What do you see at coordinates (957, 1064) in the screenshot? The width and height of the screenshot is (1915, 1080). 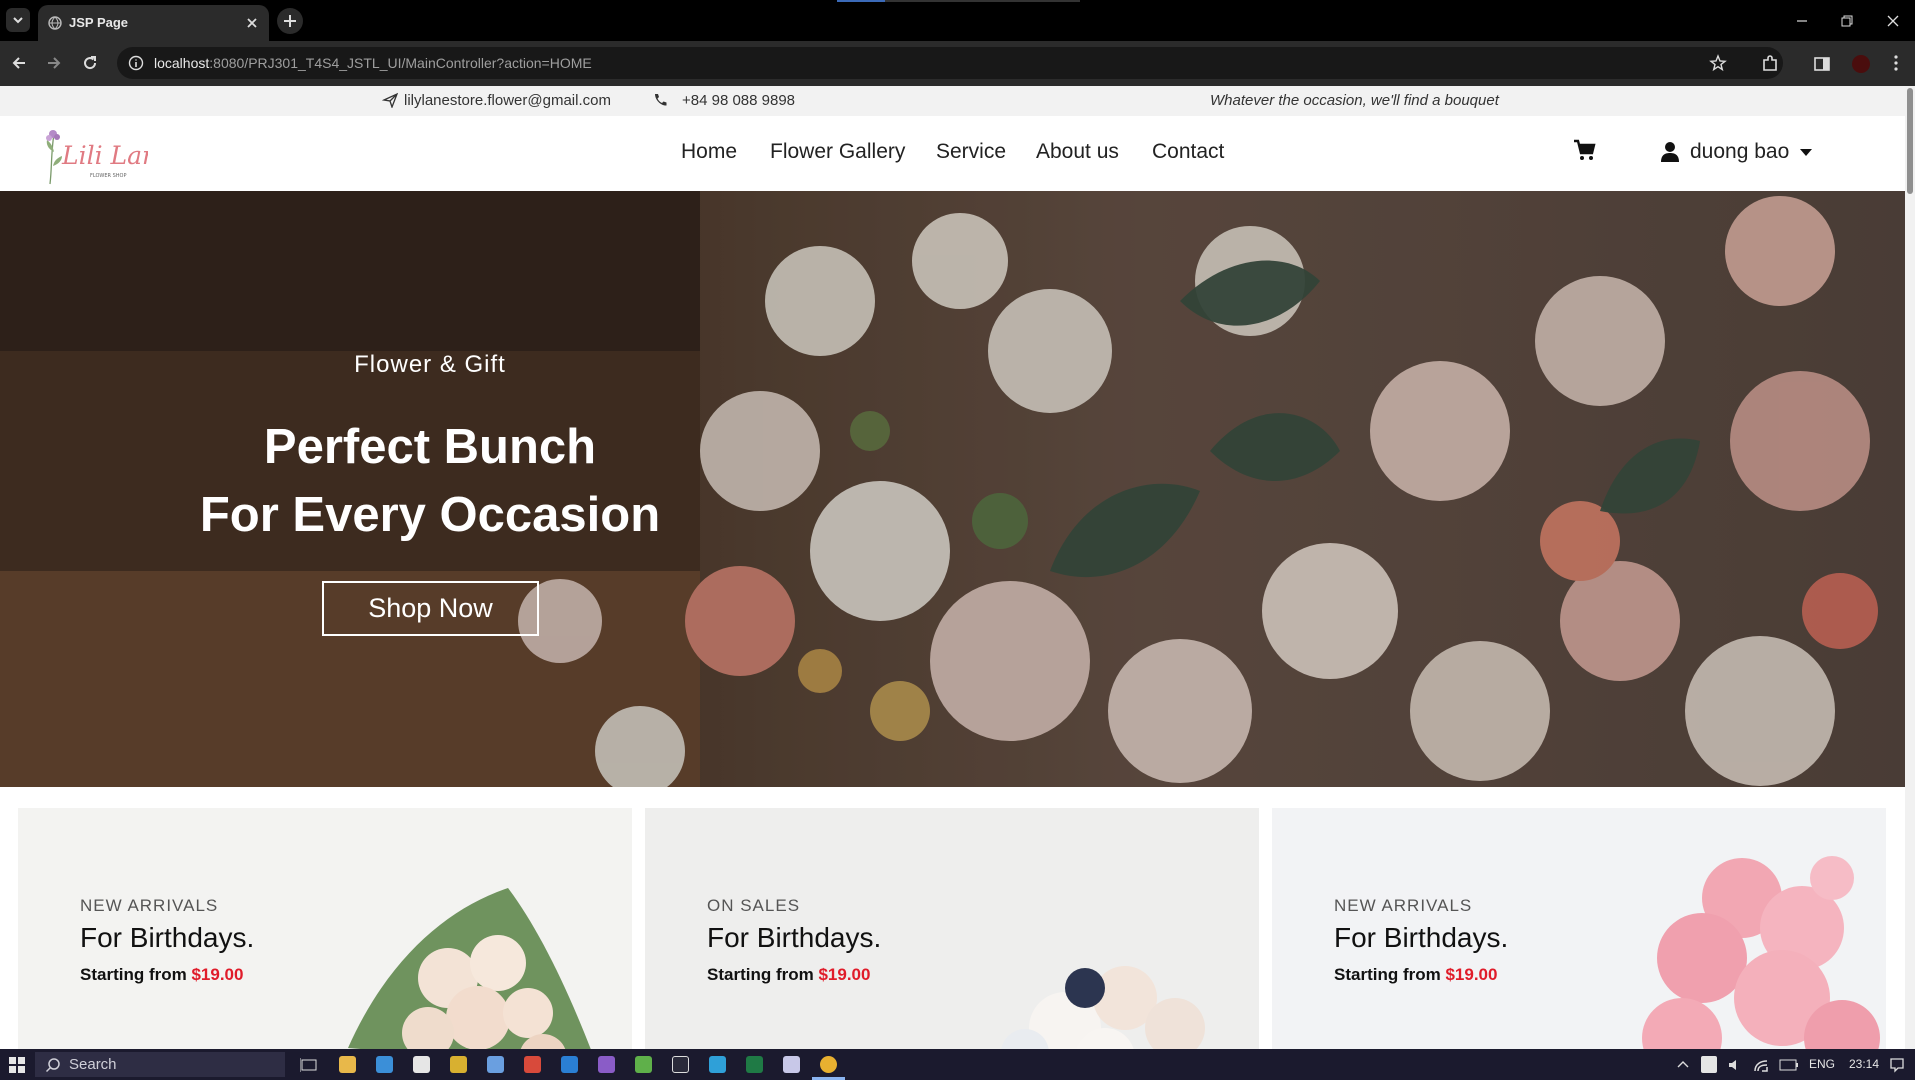 I see `taskbar: Search ENG 23:14` at bounding box center [957, 1064].